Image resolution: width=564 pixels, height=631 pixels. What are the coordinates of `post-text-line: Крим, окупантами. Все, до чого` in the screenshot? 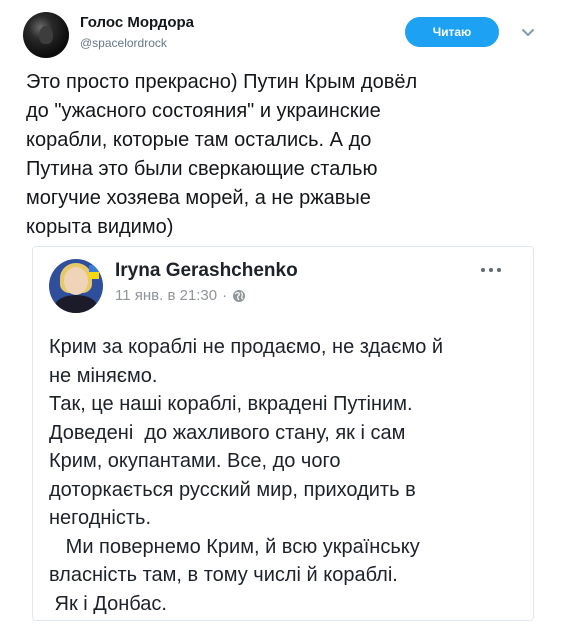 It's located at (195, 461).